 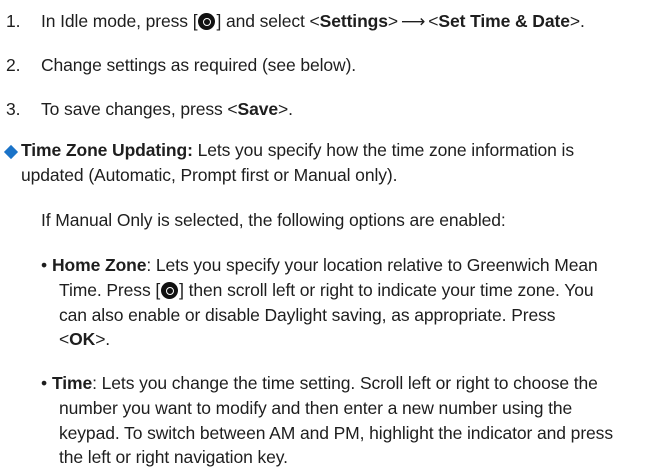 I want to click on menu-set-time-date: Set Time & Date, so click(x=504, y=21).